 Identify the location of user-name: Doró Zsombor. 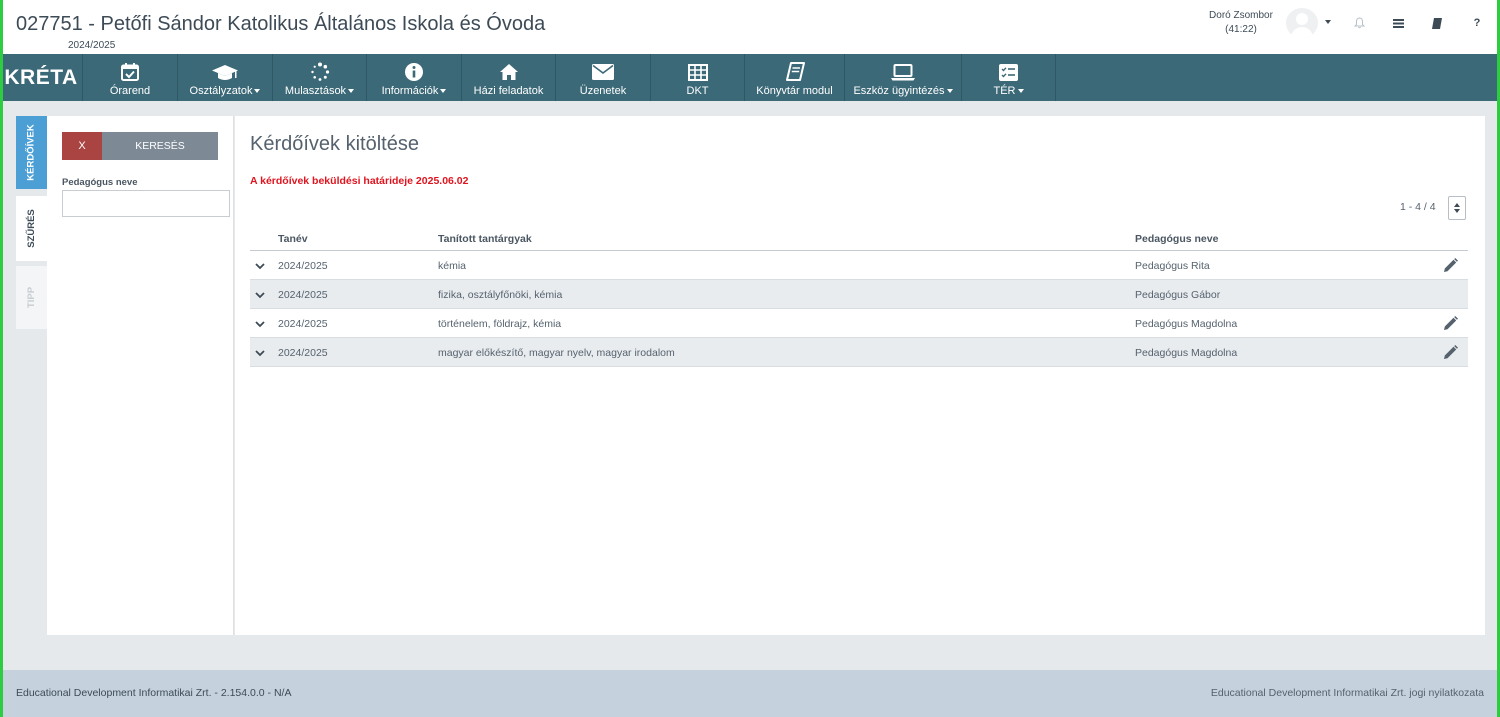
(1241, 16).